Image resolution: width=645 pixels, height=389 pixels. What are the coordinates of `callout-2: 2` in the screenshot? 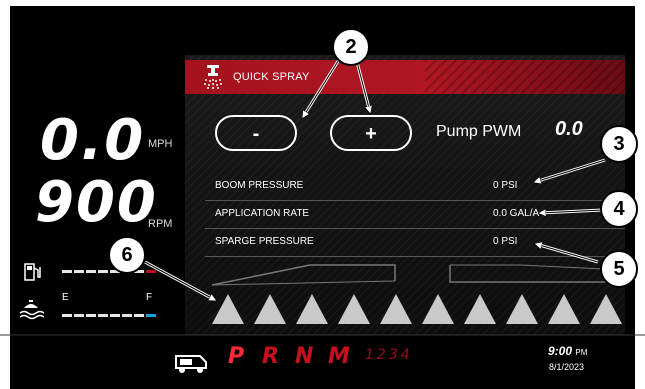 It's located at (351, 47).